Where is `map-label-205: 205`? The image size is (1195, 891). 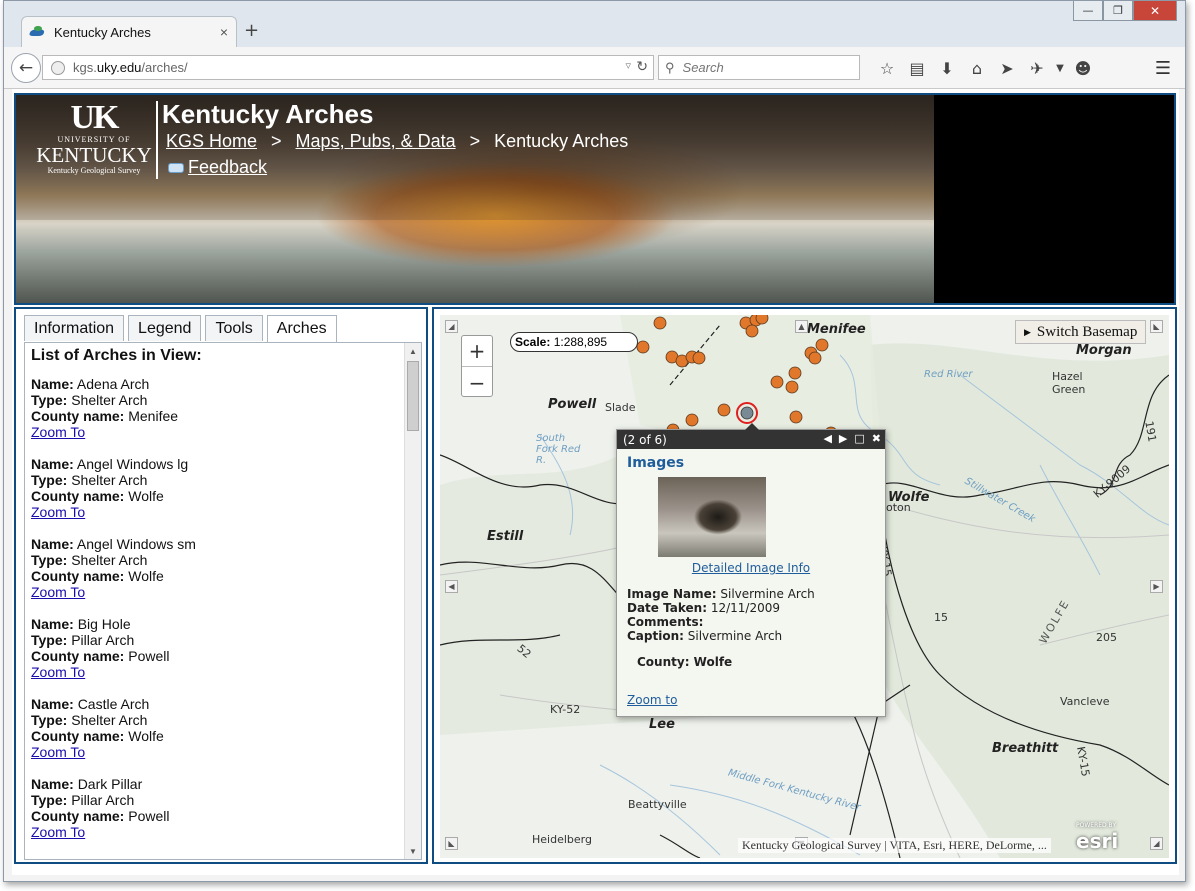
map-label-205: 205 is located at coordinates (1106, 637).